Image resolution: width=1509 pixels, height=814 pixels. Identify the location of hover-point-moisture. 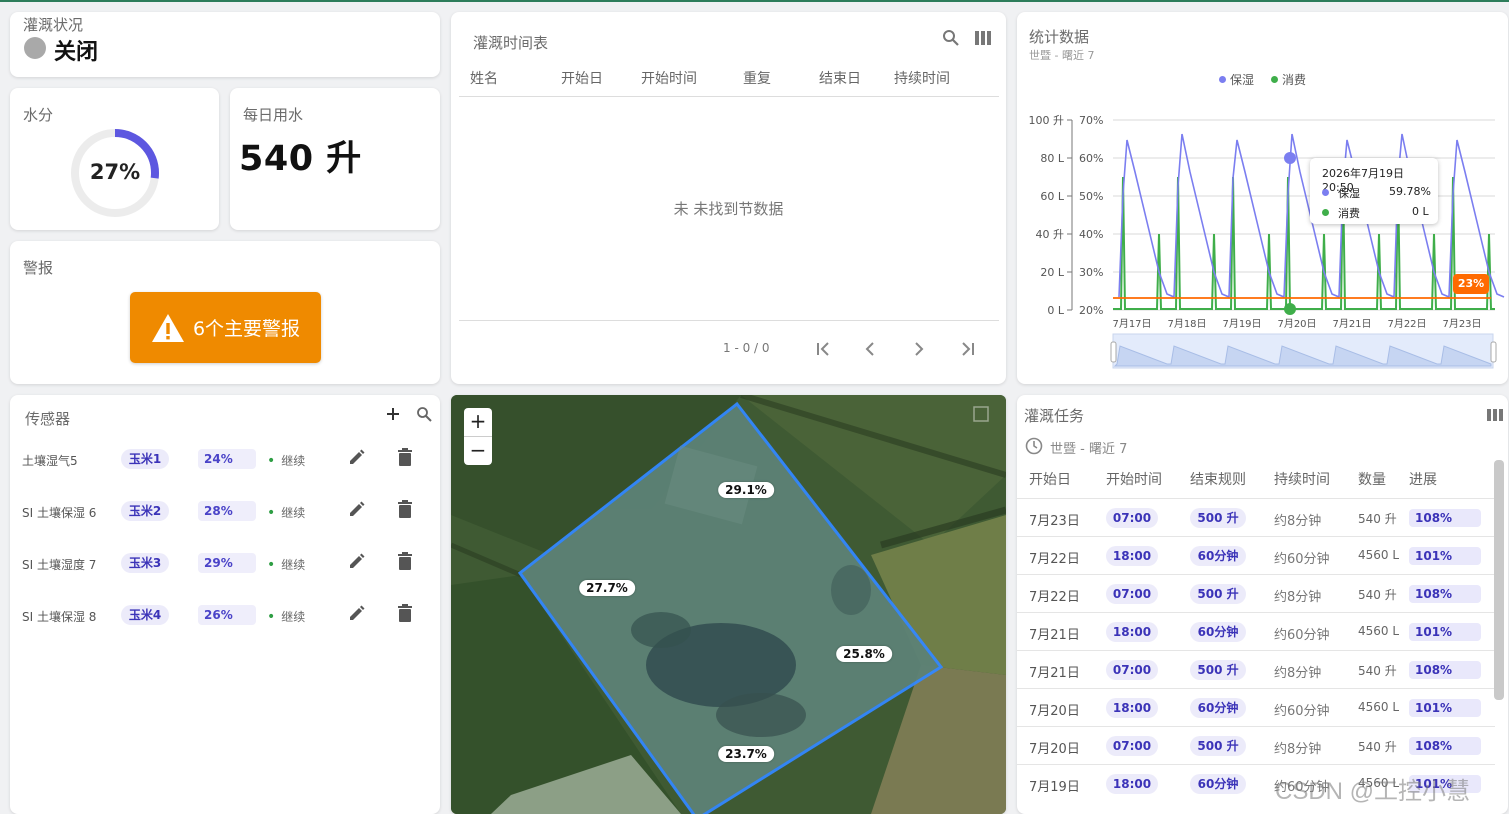
(1290, 158).